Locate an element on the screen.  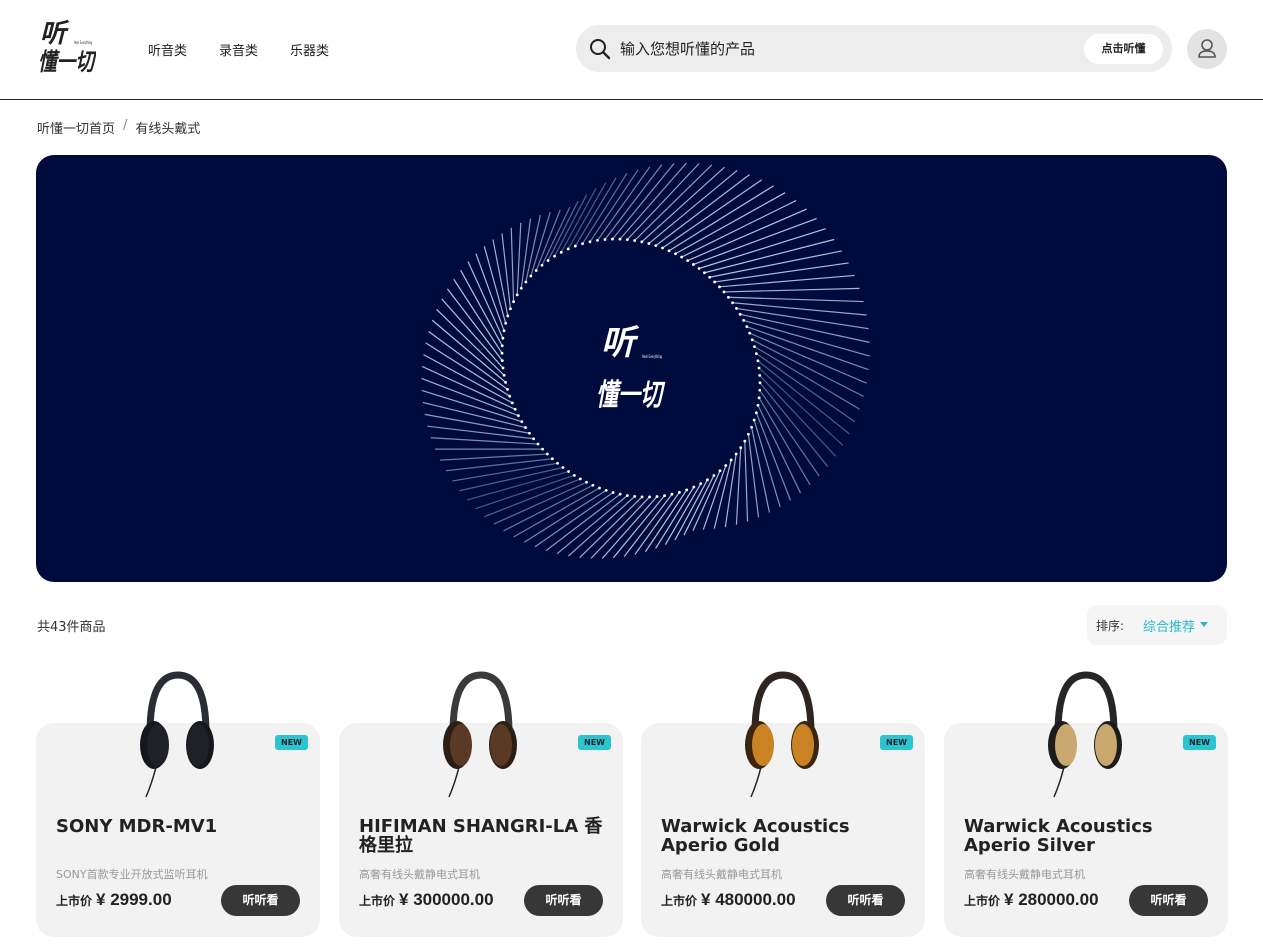
sort-dropdown: 排序: 综合推荐 is located at coordinates (1157, 625).